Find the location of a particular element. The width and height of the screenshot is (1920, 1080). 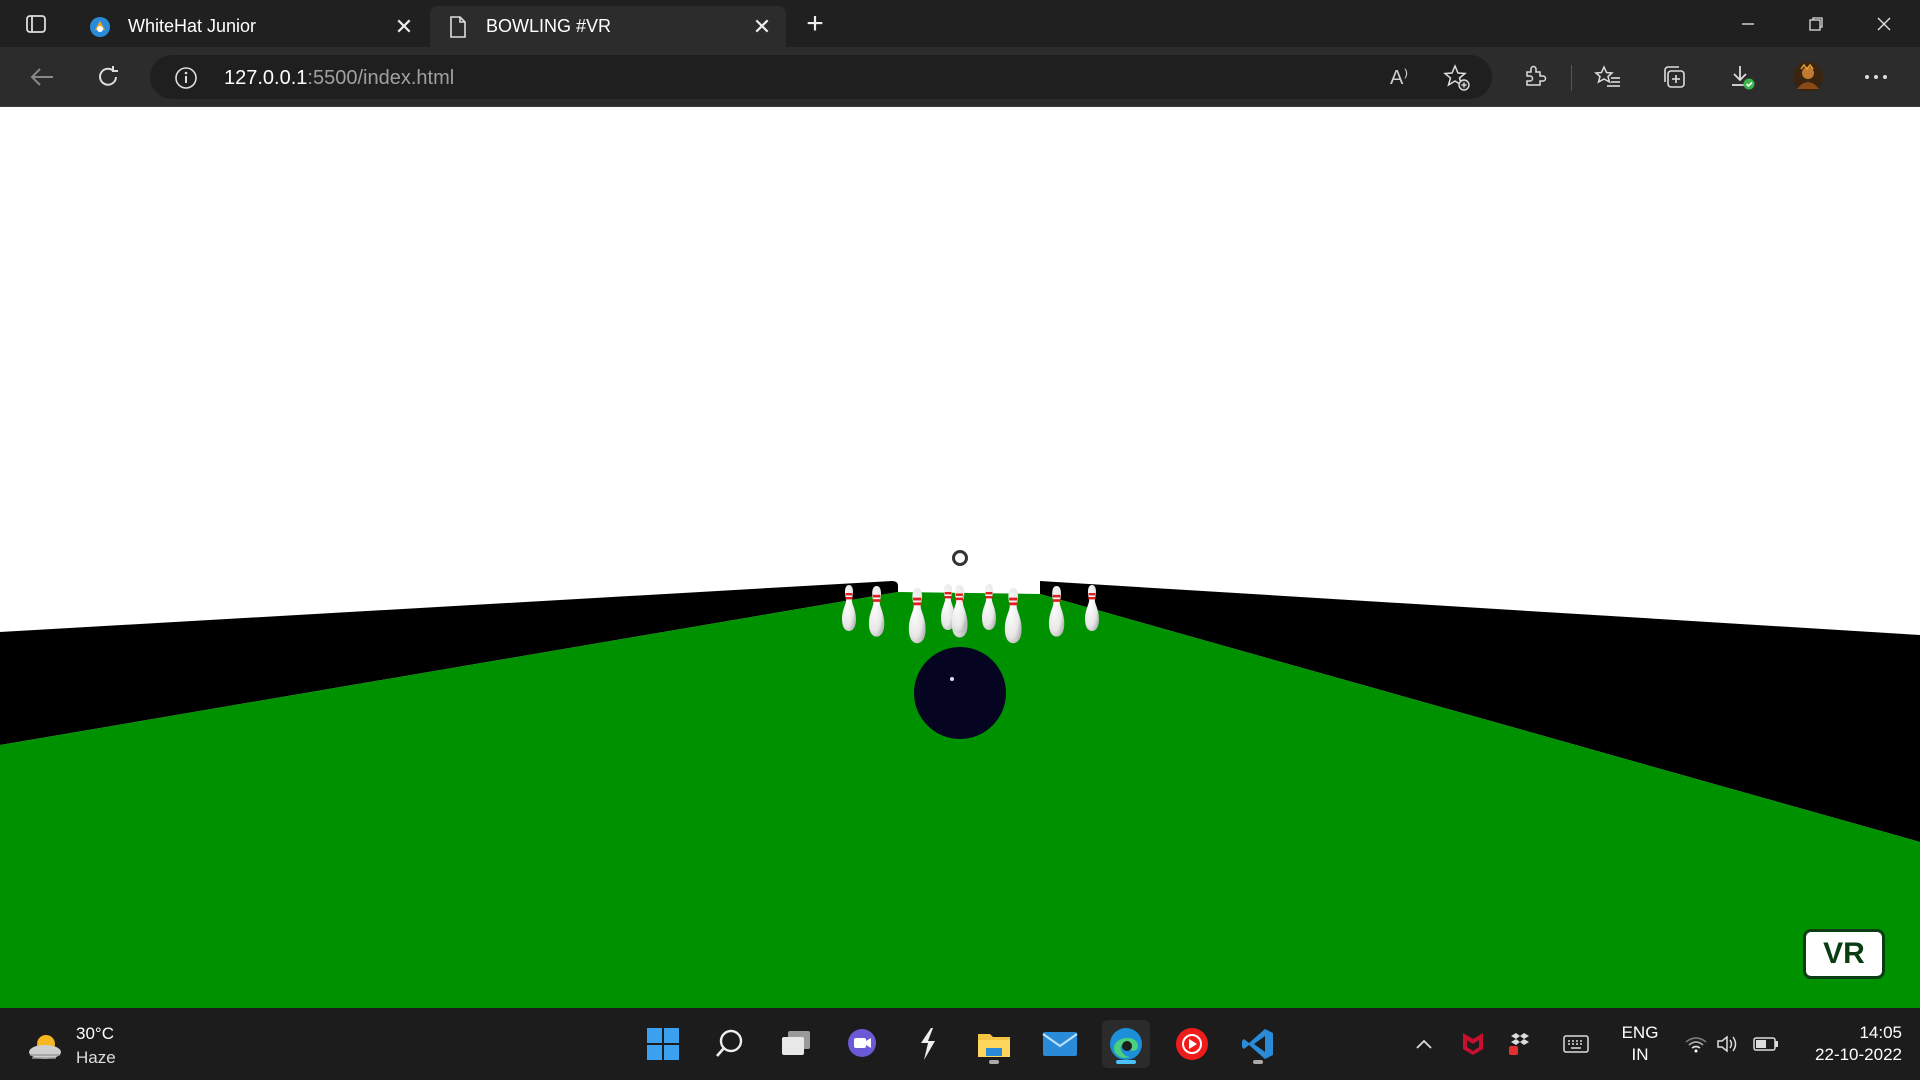

minimize-icon is located at coordinates (1748, 23).